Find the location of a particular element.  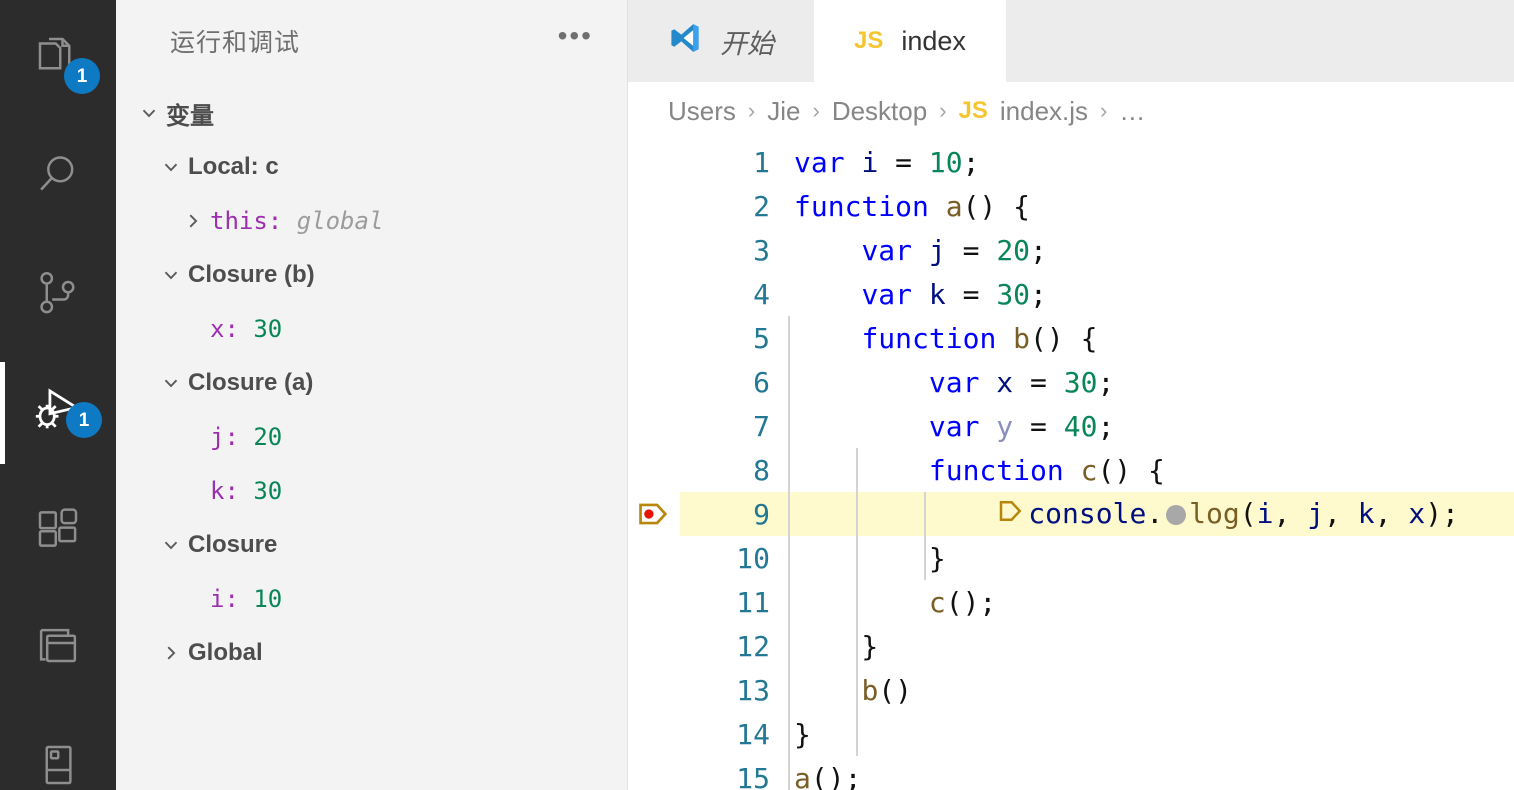

debug-step-marker-icon is located at coordinates (1011, 514).